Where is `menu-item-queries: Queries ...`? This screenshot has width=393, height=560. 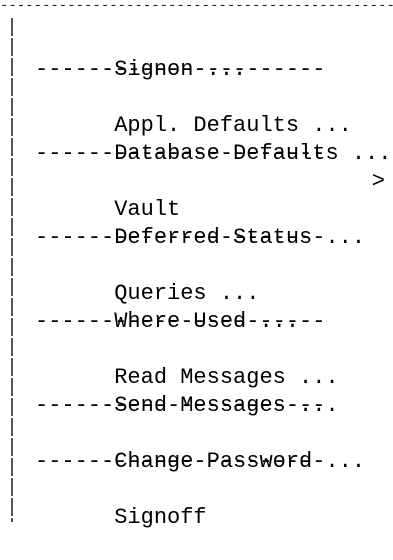 menu-item-queries: Queries ... is located at coordinates (210, 279).